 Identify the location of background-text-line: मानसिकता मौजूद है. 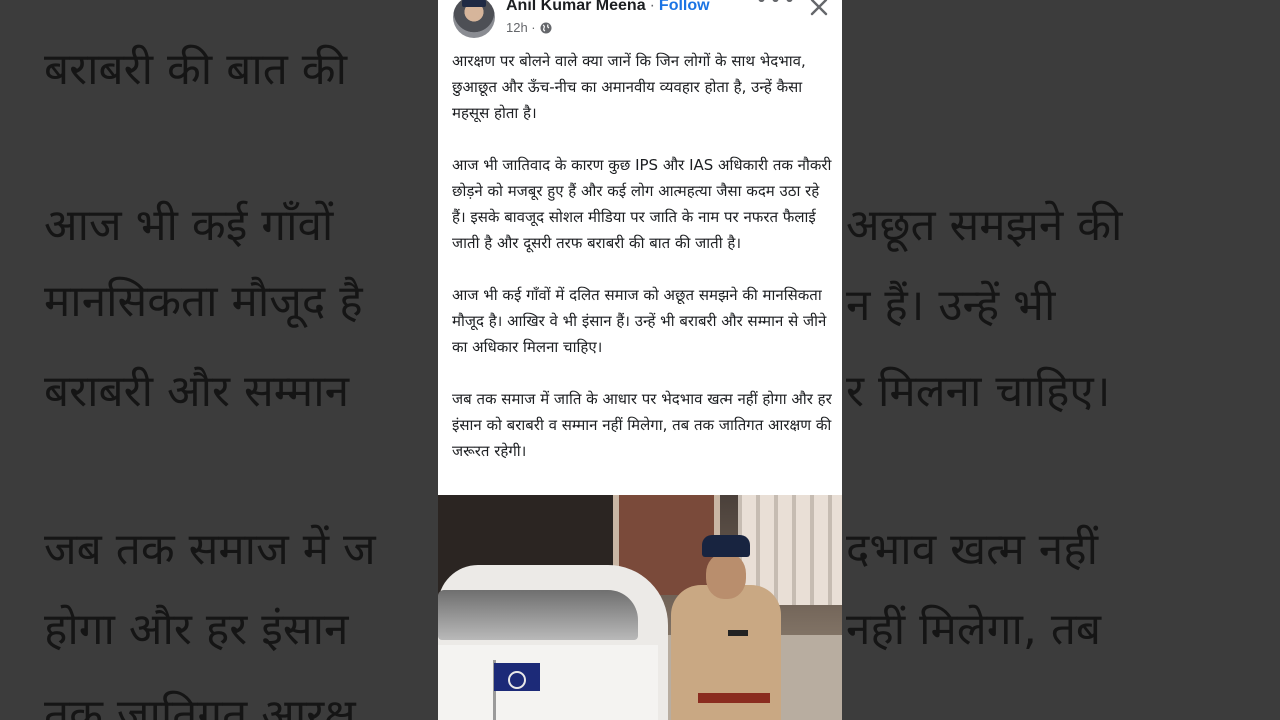
(203, 301).